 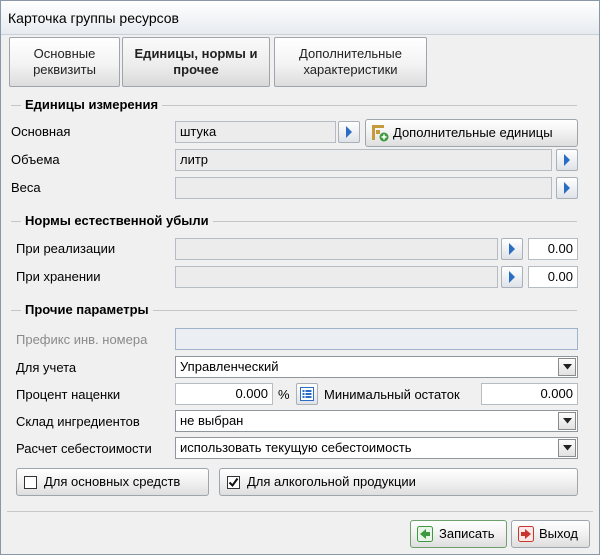 What do you see at coordinates (294, 105) in the screenshot?
I see `units-section-header: Единицы измерения` at bounding box center [294, 105].